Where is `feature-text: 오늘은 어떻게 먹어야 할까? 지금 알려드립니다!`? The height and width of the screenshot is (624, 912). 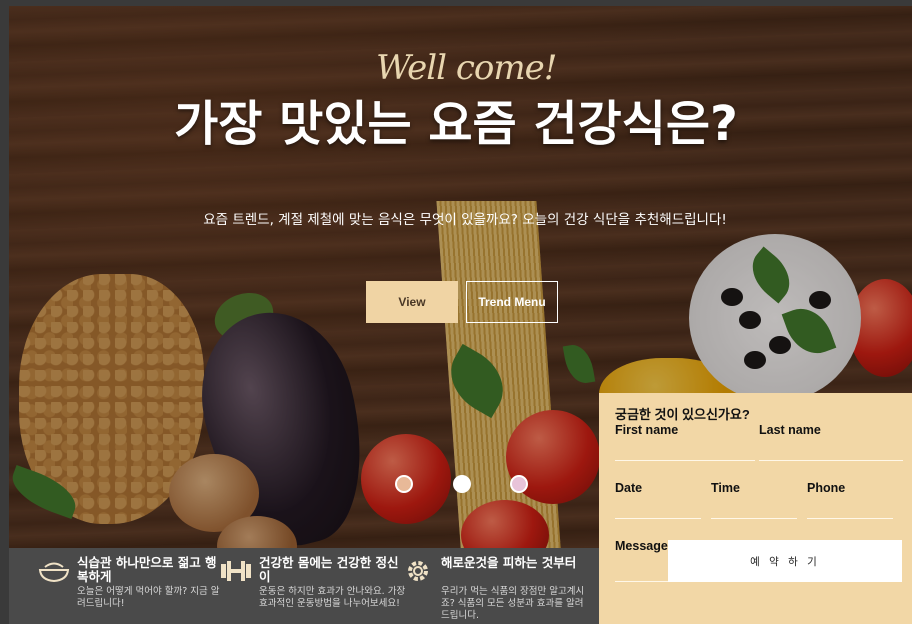
feature-text: 오늘은 어떻게 먹어야 할까? 지금 알려드립니다! is located at coordinates (148, 597).